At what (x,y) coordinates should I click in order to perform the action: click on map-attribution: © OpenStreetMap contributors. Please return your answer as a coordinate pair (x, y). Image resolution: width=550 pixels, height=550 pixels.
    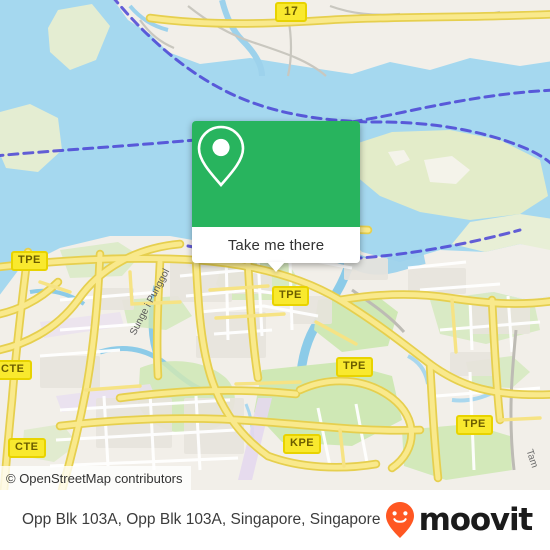
    Looking at the image, I should click on (95, 478).